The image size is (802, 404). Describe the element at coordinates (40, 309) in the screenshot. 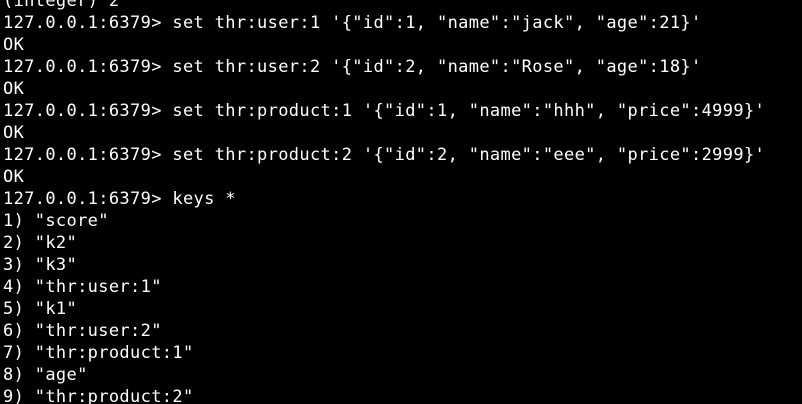

I see `keys-result-item: 5) "k1"` at that location.